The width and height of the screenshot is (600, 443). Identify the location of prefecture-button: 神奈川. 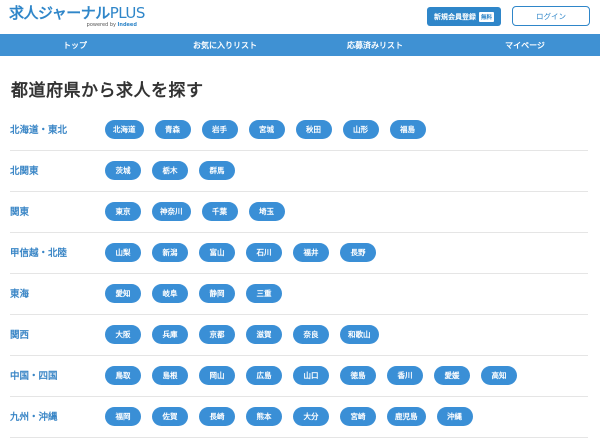
(171, 211).